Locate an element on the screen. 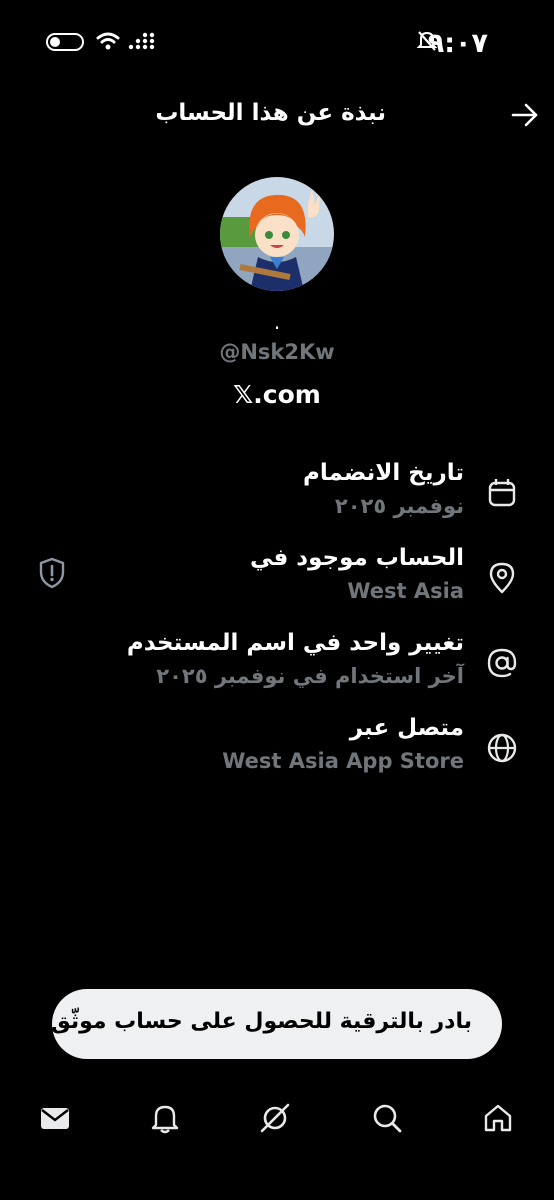 This screenshot has height=1200, width=554. site-label: 𝕏.com is located at coordinates (277, 394).